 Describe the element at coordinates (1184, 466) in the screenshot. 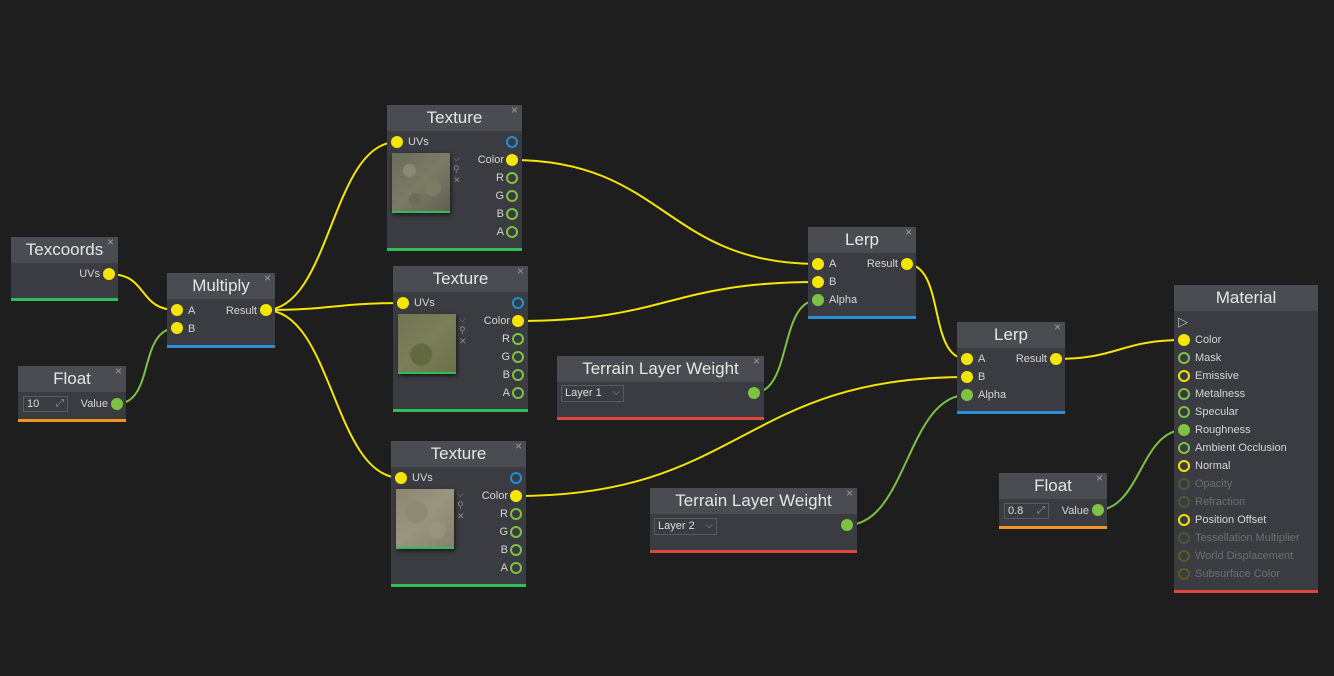

I see `input-pin-normal` at that location.